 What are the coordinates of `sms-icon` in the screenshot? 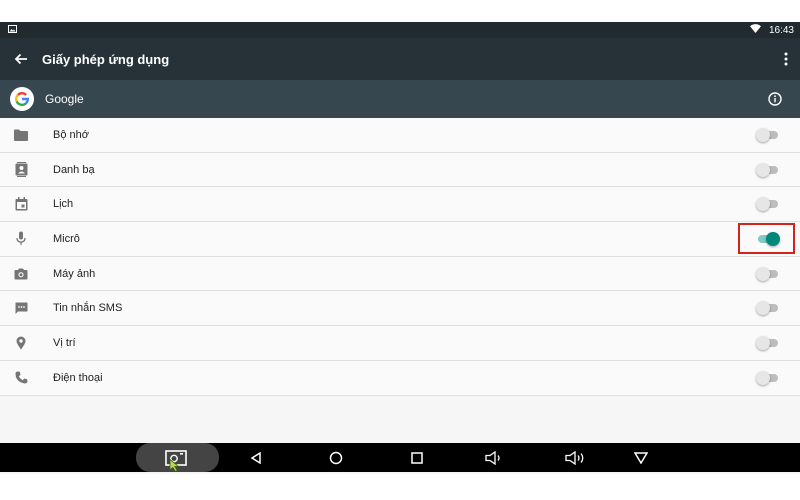 It's located at (21, 308).